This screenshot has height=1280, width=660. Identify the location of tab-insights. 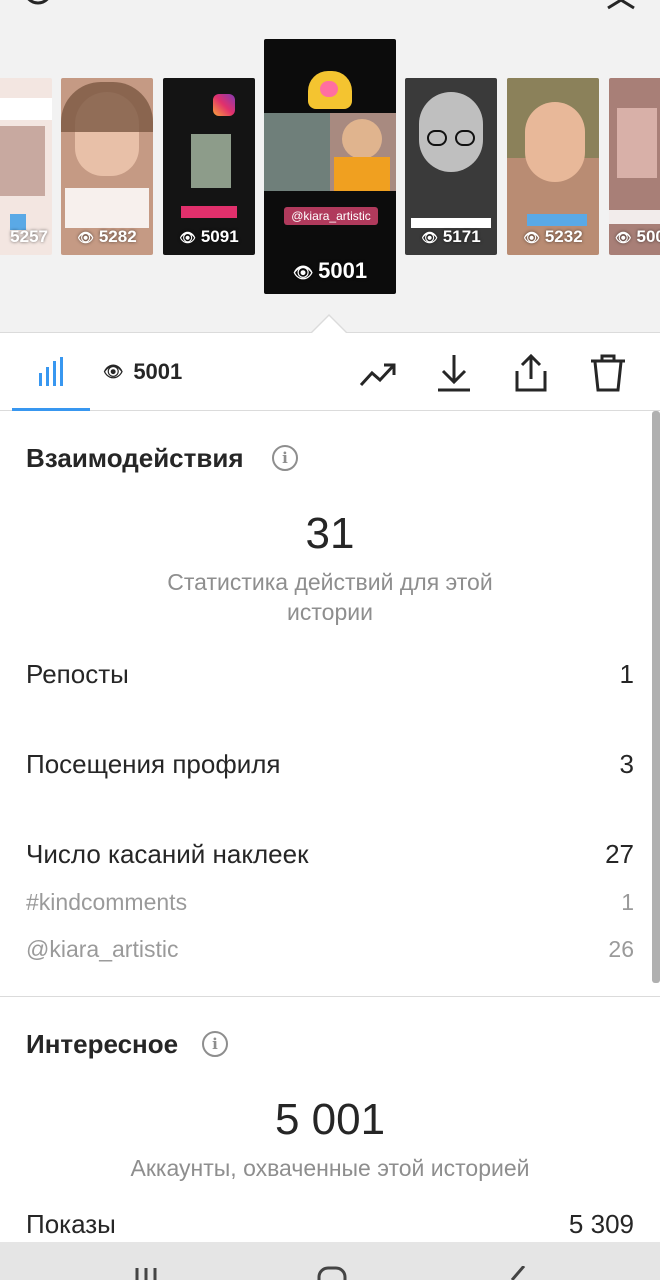
(51, 372).